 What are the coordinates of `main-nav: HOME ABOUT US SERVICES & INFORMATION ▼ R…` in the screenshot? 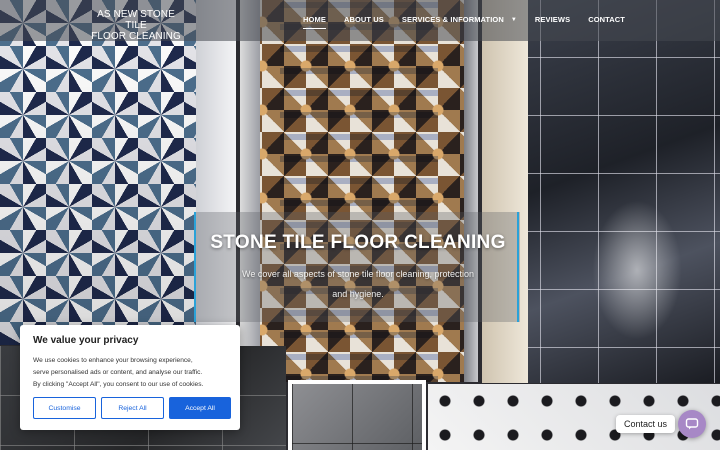 It's located at (464, 22).